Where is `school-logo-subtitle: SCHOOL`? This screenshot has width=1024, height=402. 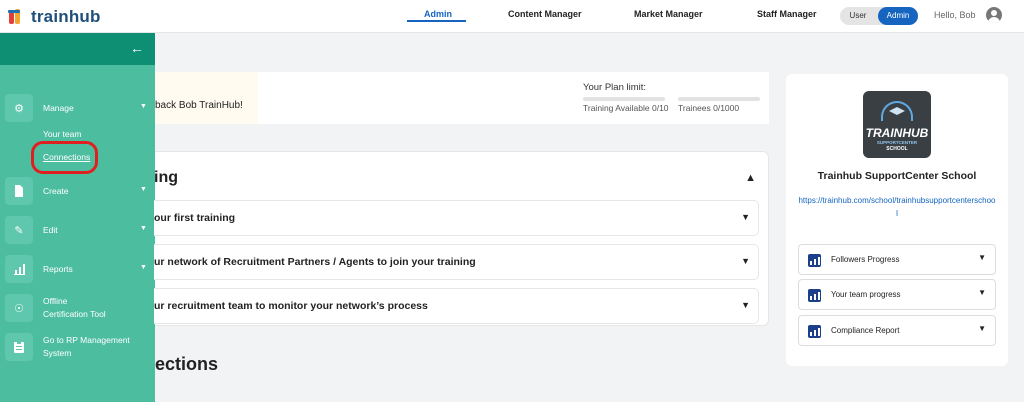
school-logo-subtitle: SCHOOL is located at coordinates (897, 149).